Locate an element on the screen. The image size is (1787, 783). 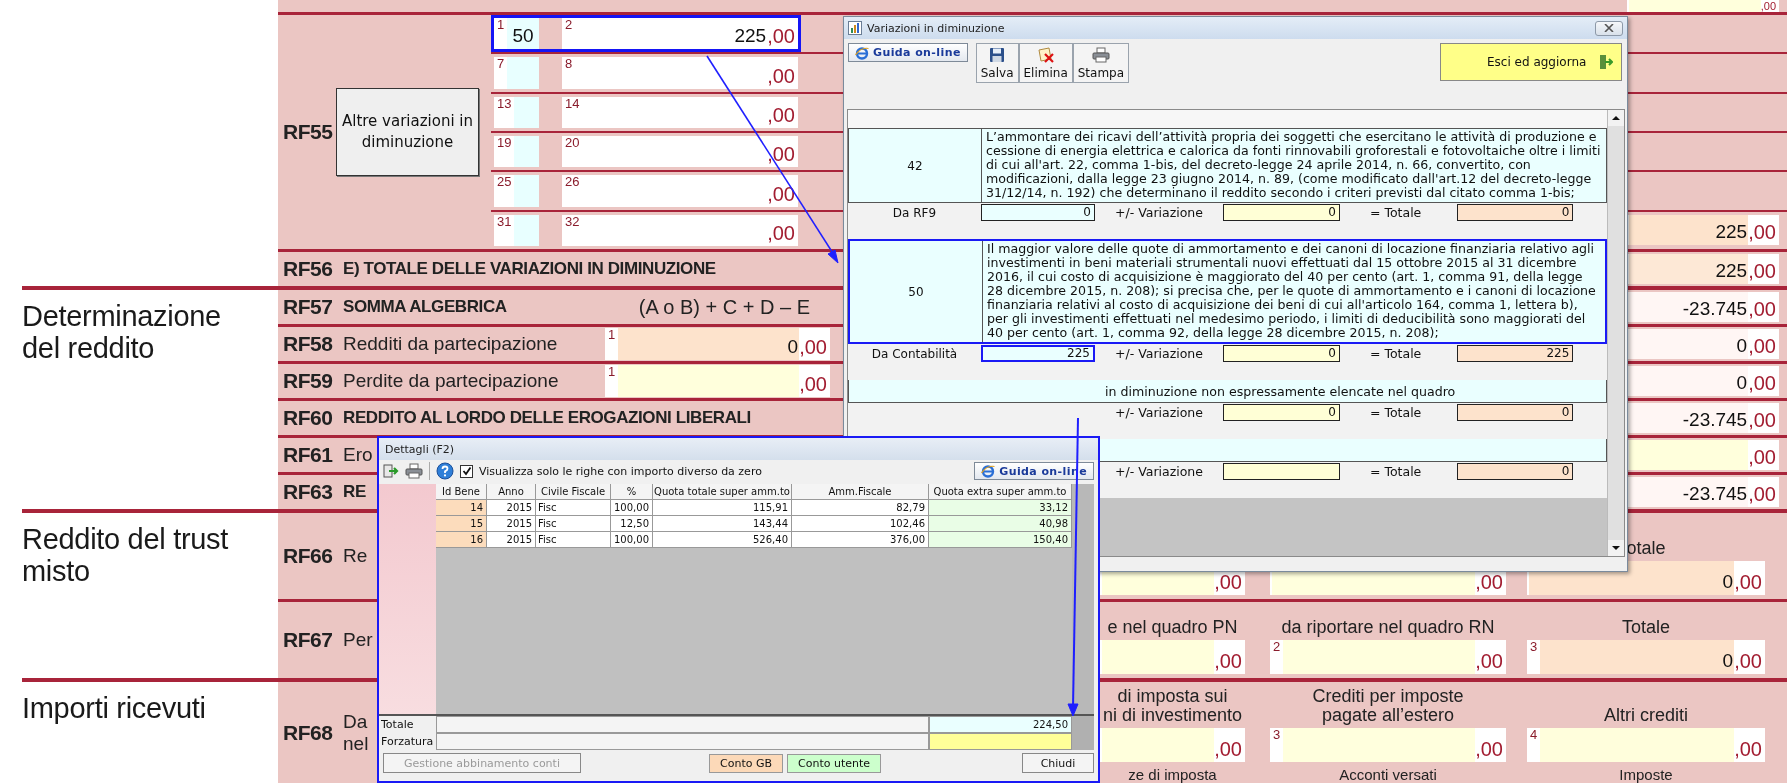
close-button is located at coordinates (1609, 28).